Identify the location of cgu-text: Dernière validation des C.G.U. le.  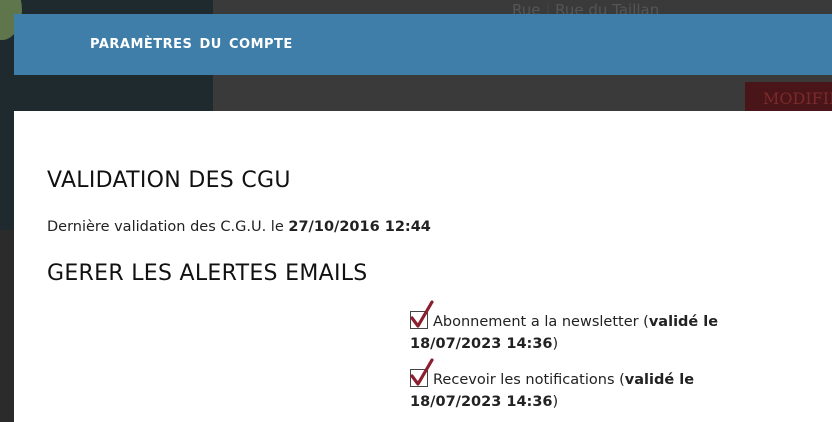
(165, 227).